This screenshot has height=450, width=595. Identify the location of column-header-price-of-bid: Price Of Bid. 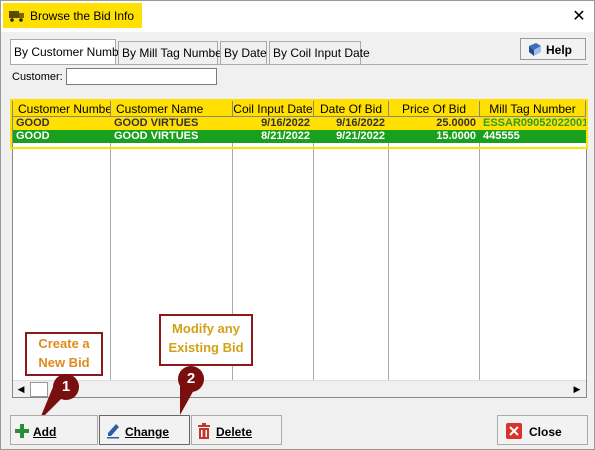
(434, 109).